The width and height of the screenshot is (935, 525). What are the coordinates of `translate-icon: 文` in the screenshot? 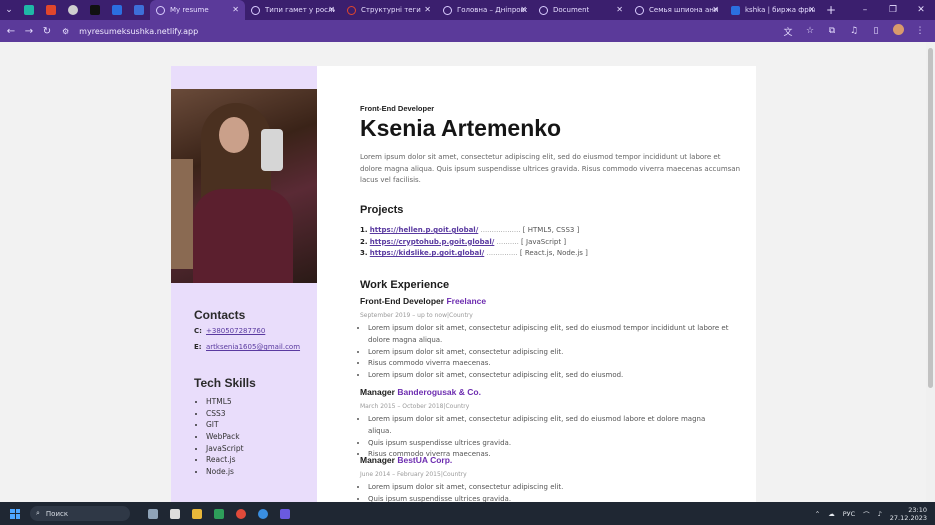 It's located at (788, 31).